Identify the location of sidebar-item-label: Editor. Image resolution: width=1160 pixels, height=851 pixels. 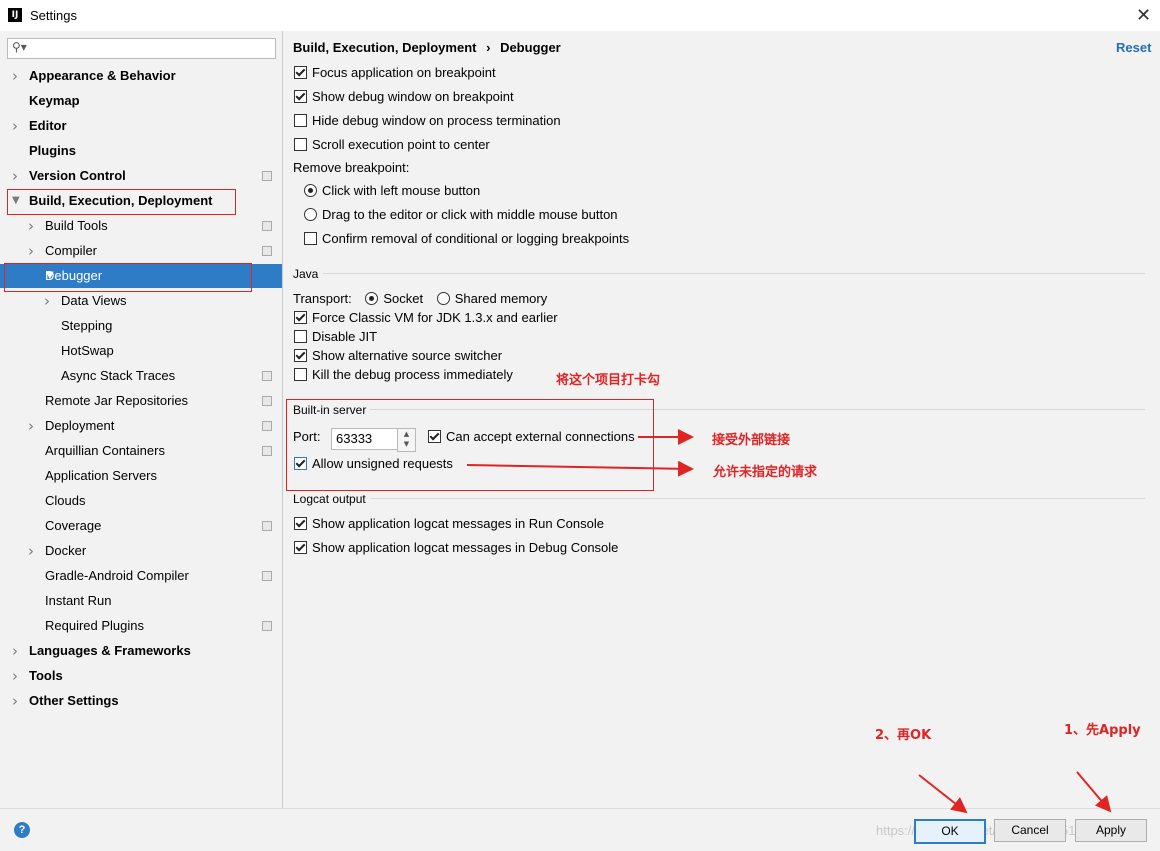
(48, 125).